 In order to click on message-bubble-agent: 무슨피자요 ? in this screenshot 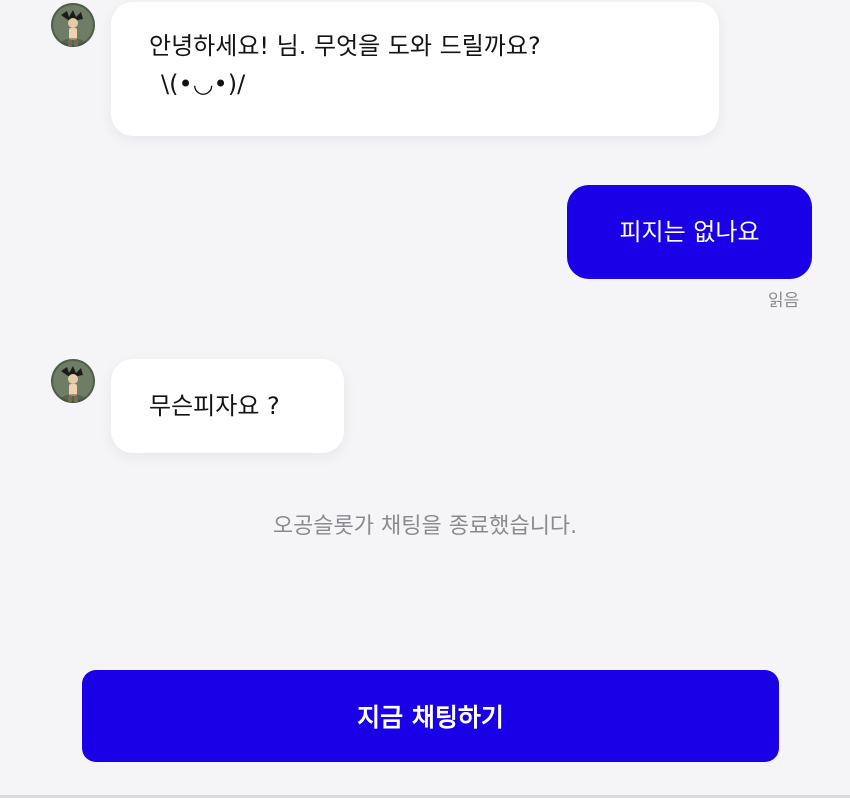, I will do `click(227, 406)`.